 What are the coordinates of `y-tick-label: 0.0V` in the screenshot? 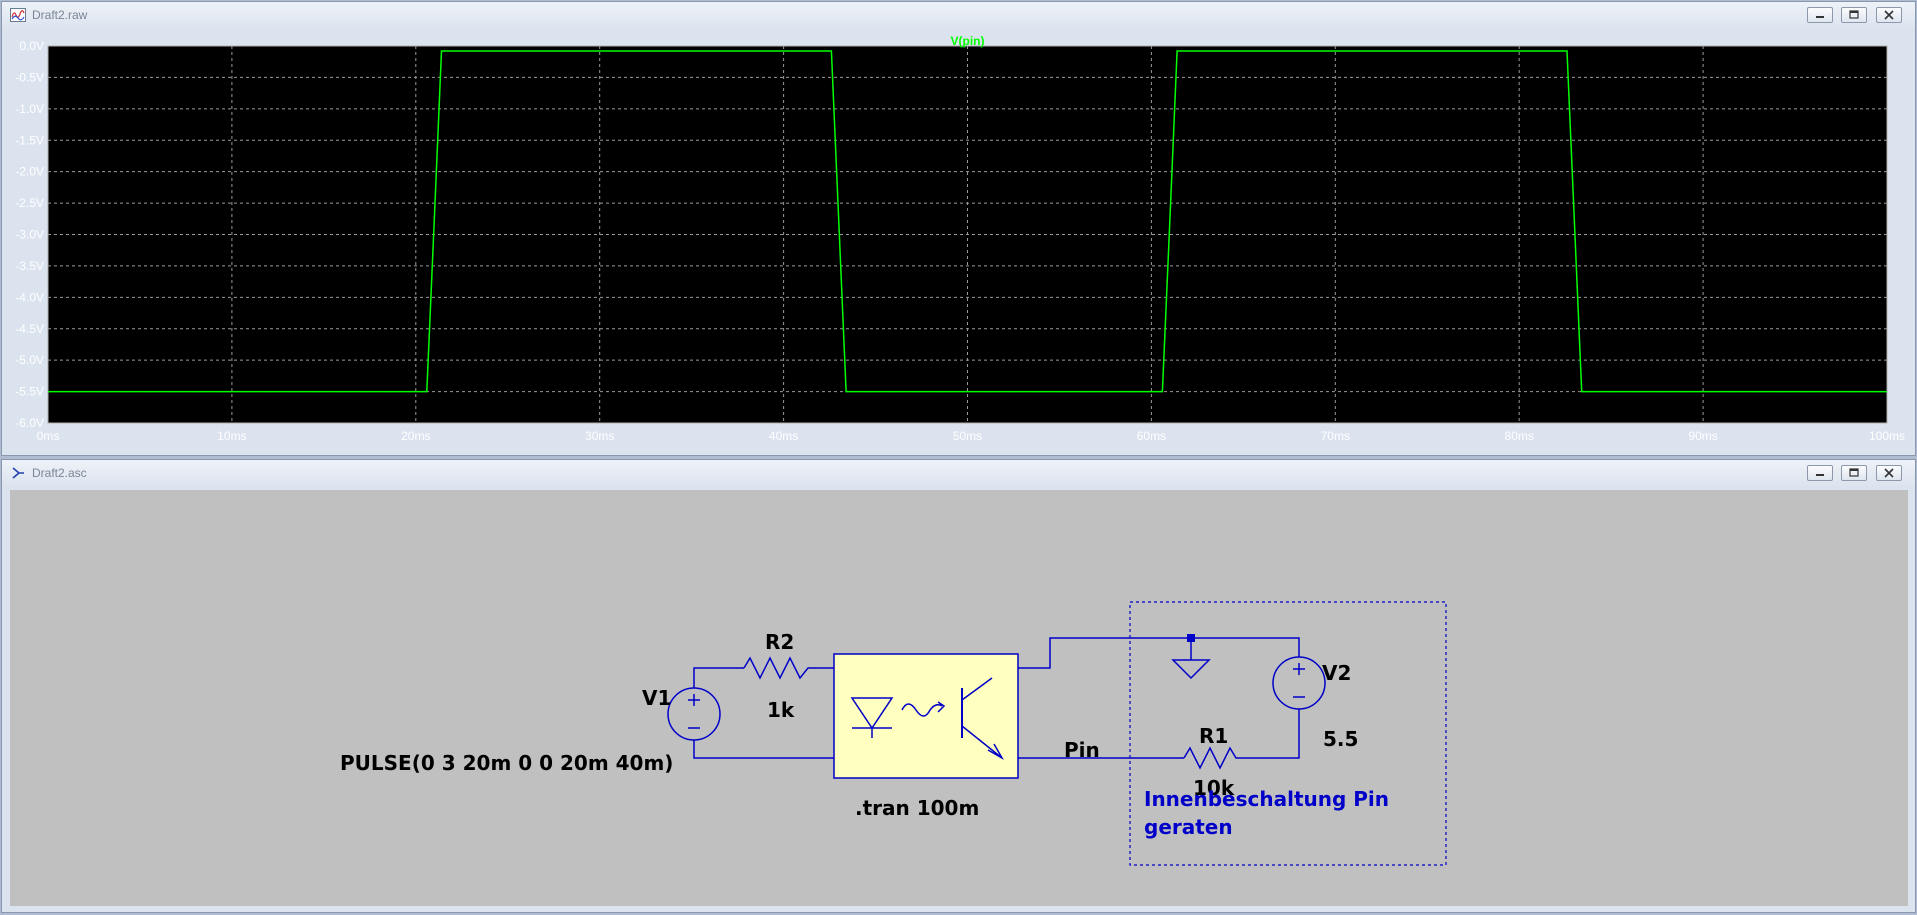 It's located at (31, 46).